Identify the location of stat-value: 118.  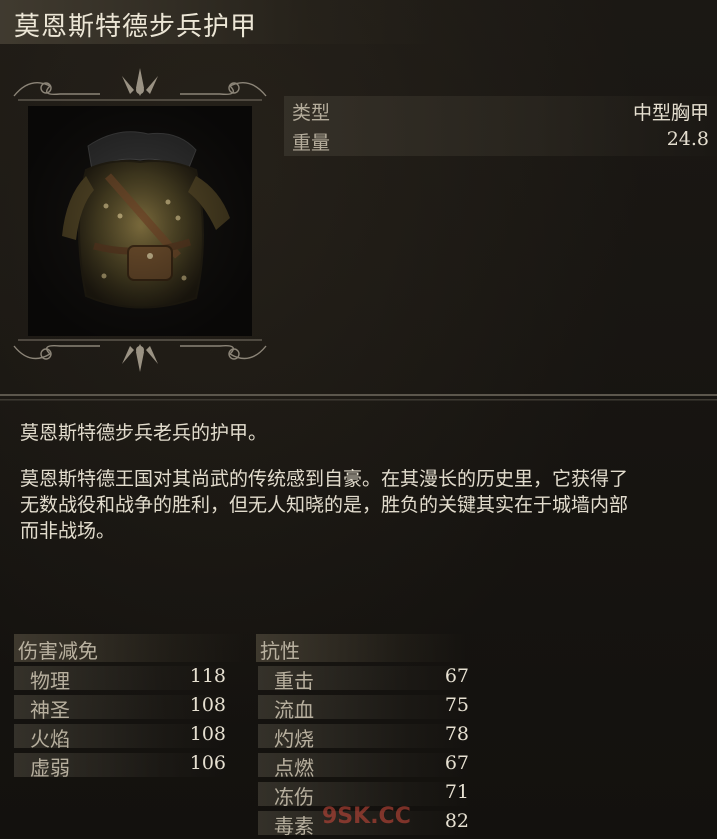
(207, 676).